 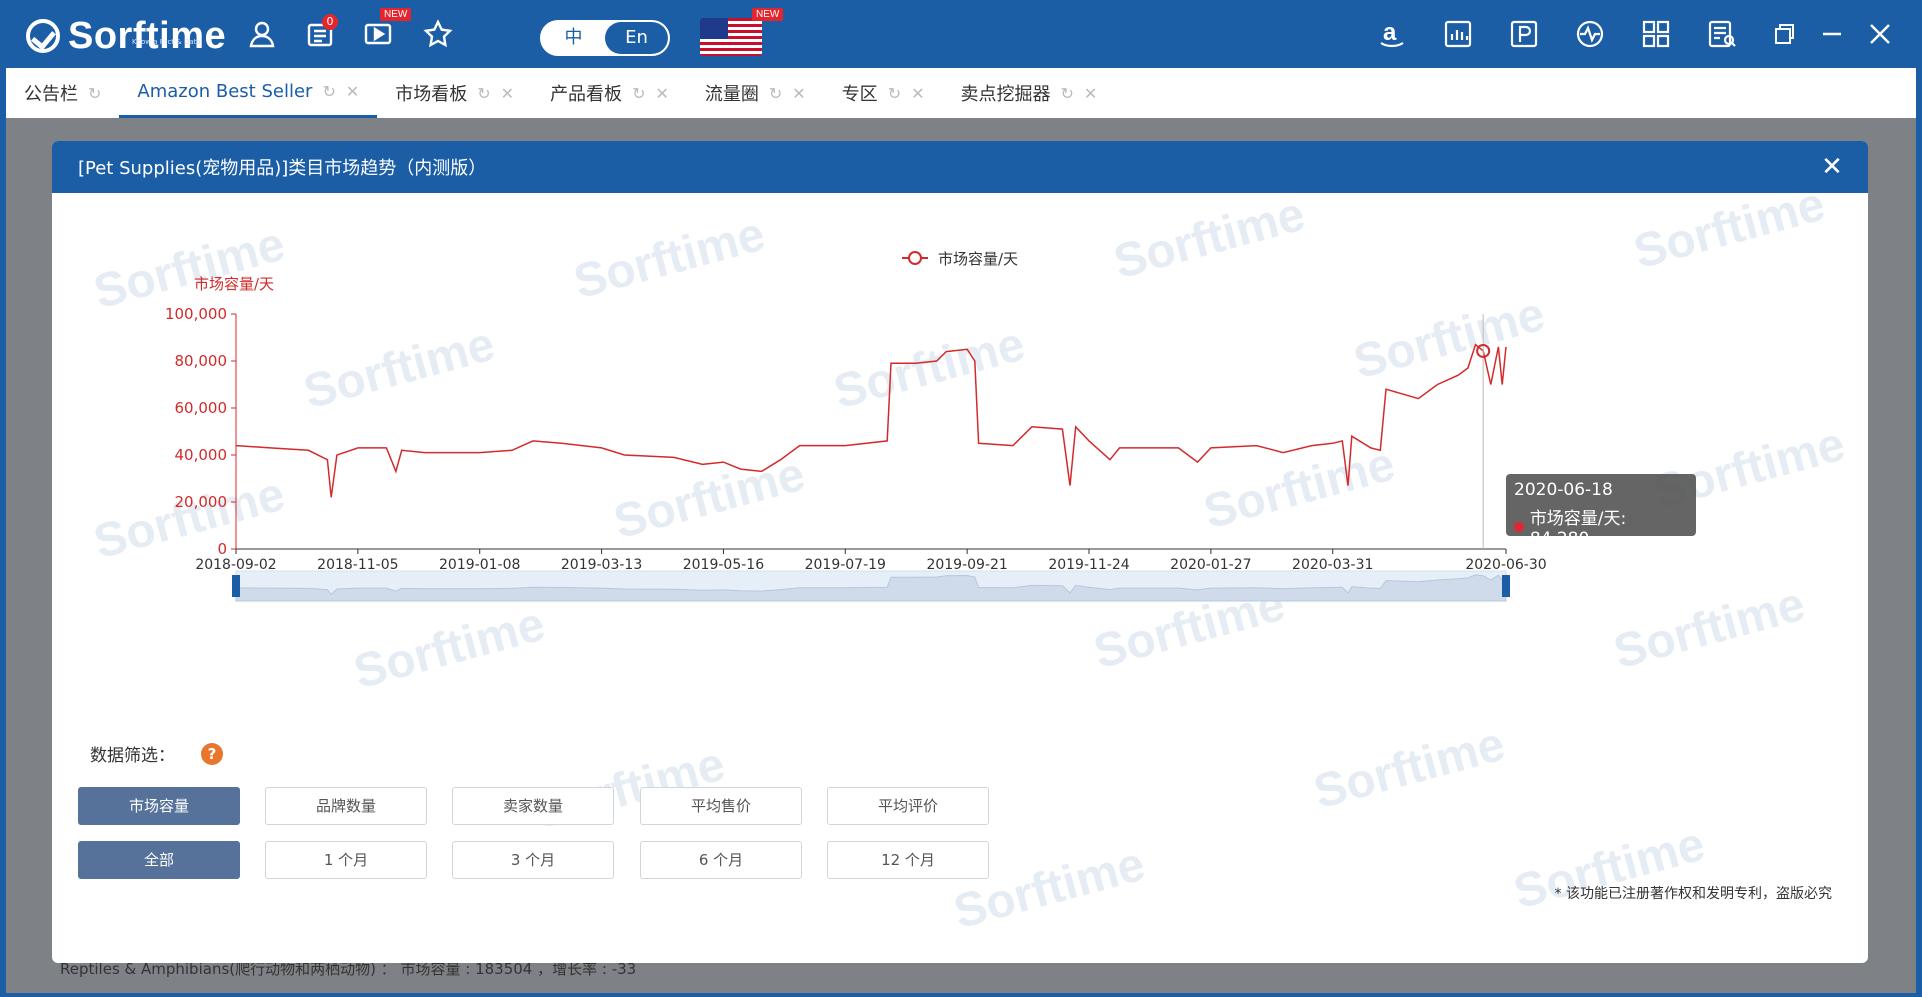 What do you see at coordinates (234, 284) in the screenshot?
I see `y-axis-label: 市场容量/天` at bounding box center [234, 284].